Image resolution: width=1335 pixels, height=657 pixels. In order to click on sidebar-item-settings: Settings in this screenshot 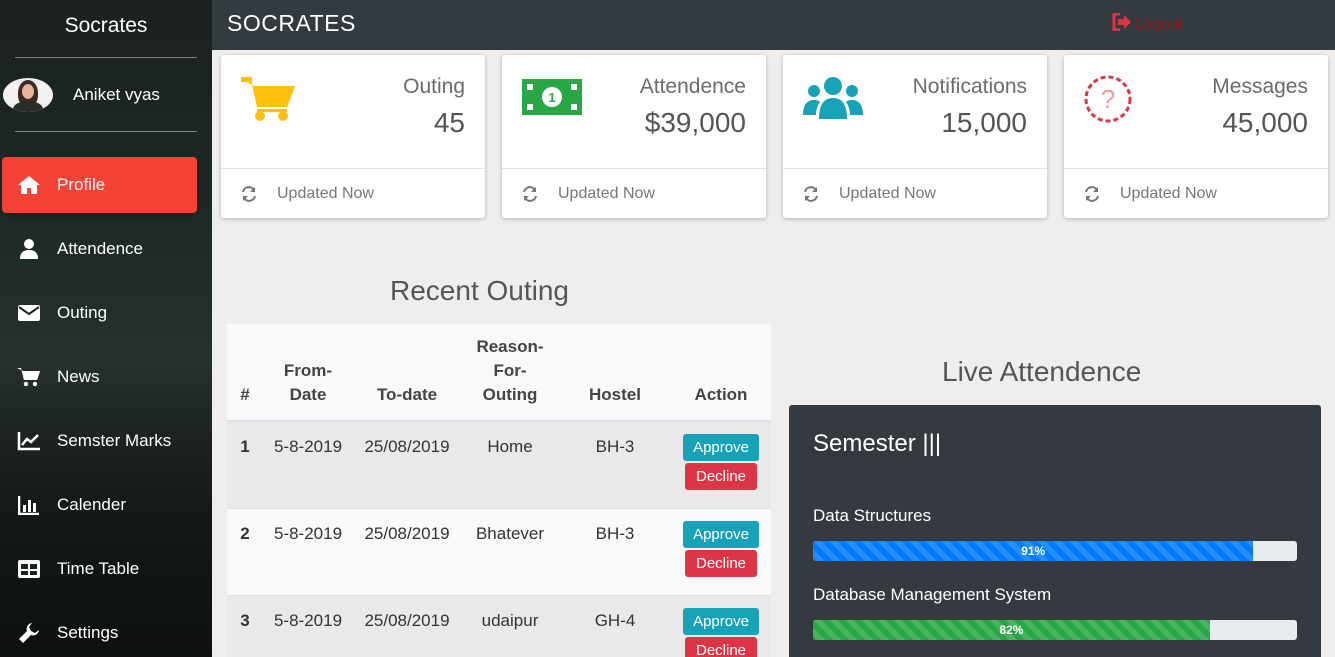, I will do `click(99, 631)`.